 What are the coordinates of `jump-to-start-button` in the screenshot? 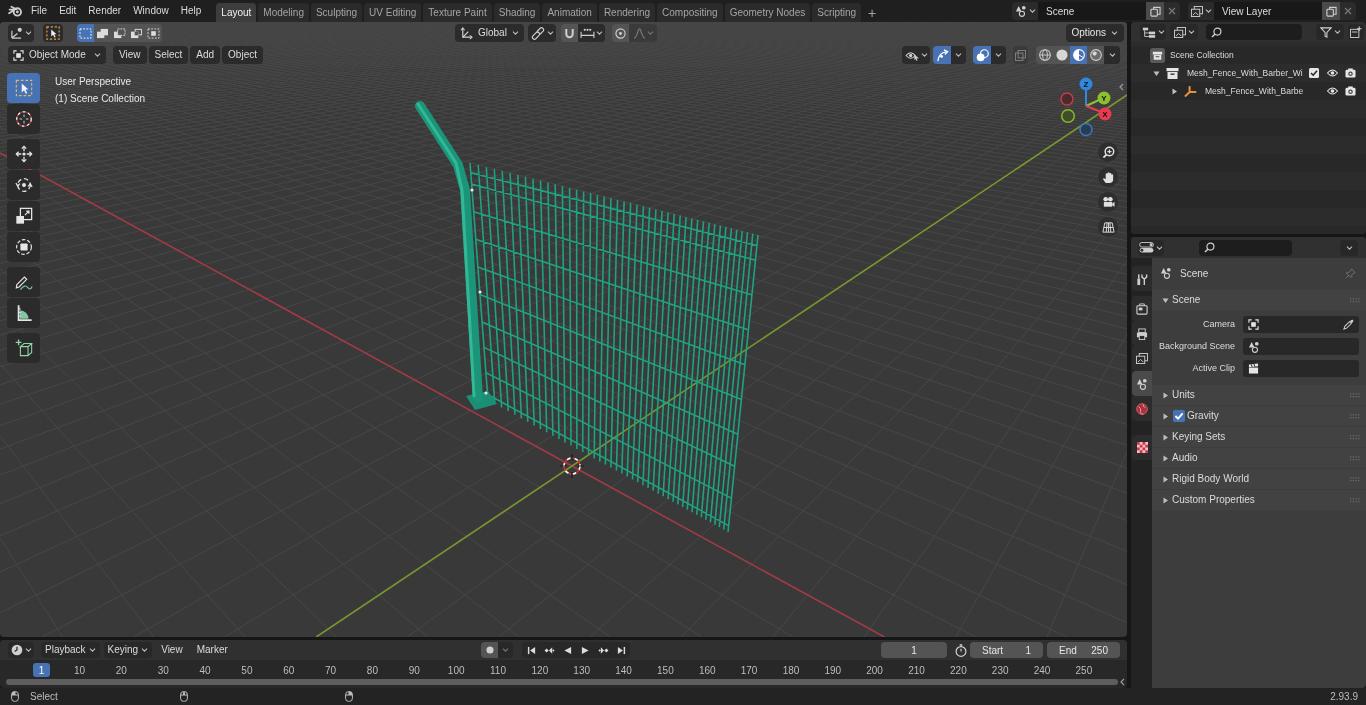 It's located at (531, 650).